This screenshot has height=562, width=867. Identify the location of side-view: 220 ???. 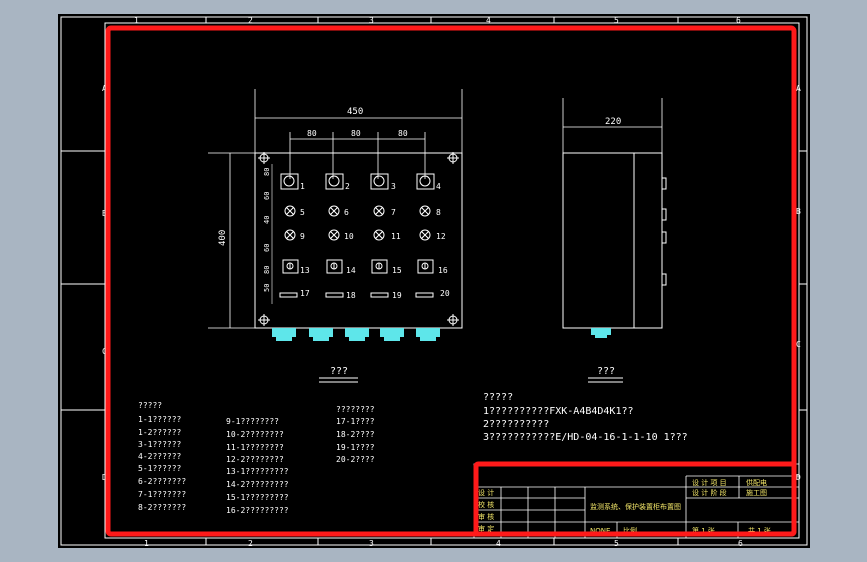
(614, 240).